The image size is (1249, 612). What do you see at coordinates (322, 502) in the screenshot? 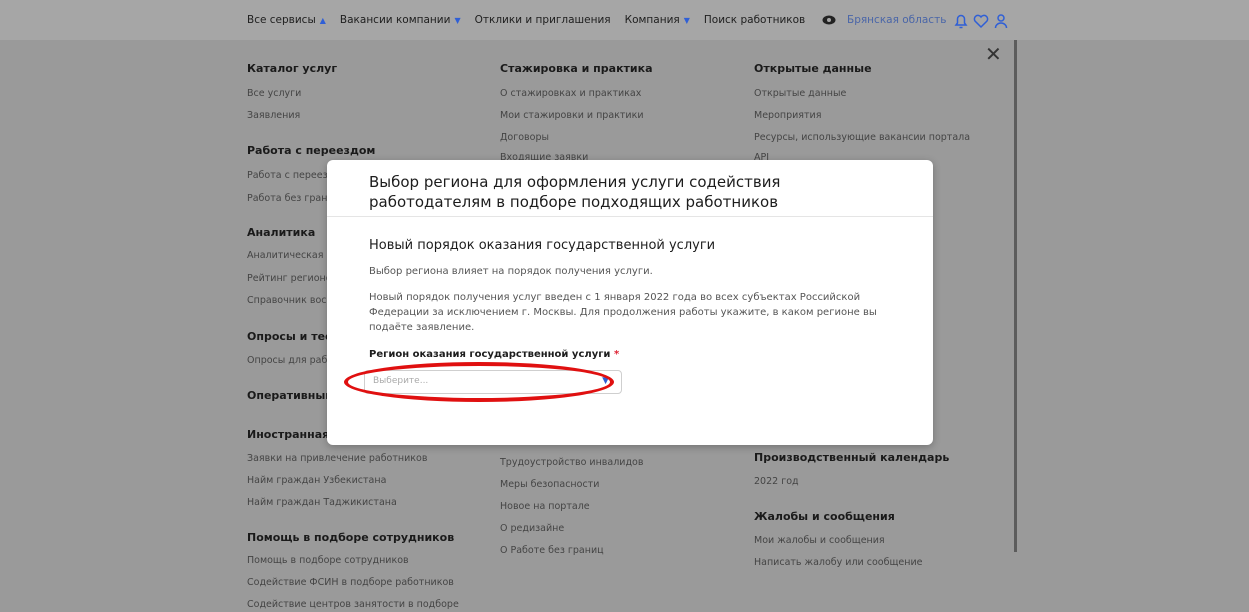
I see `menu-link: Найм граждан Таджикистана` at bounding box center [322, 502].